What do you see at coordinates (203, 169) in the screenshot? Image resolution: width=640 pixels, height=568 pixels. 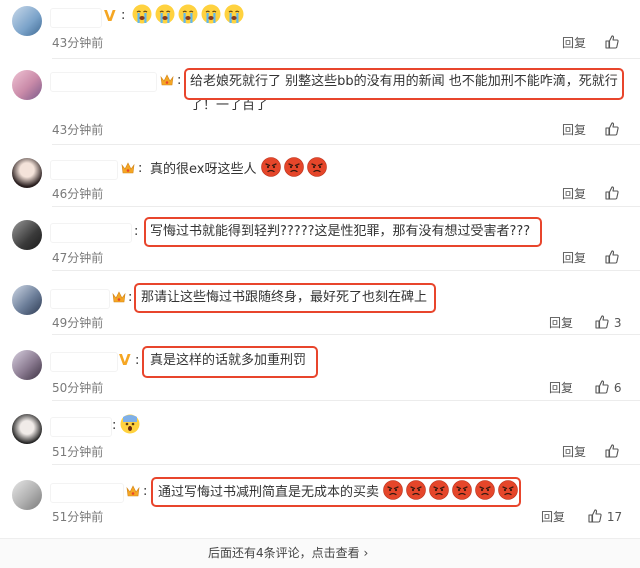 I see `comment-text-body: 真的很ex呀这些人` at bounding box center [203, 169].